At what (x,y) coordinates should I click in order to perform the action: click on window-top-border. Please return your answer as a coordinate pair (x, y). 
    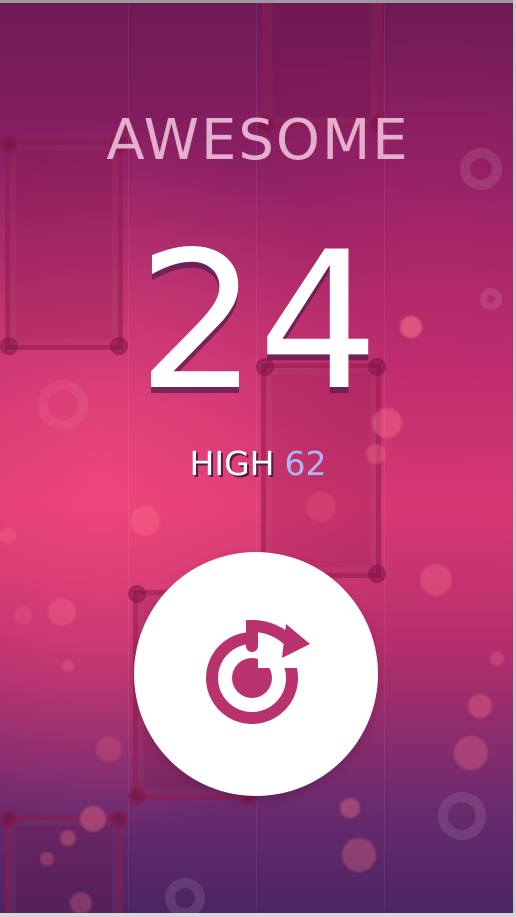
    Looking at the image, I should click on (258, 1).